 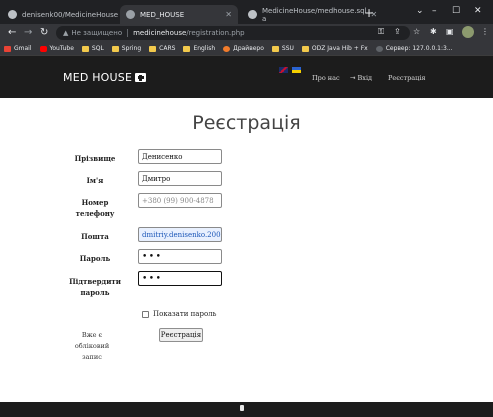 What do you see at coordinates (246, 123) in the screenshot?
I see `page-title: Реєстрація` at bounding box center [246, 123].